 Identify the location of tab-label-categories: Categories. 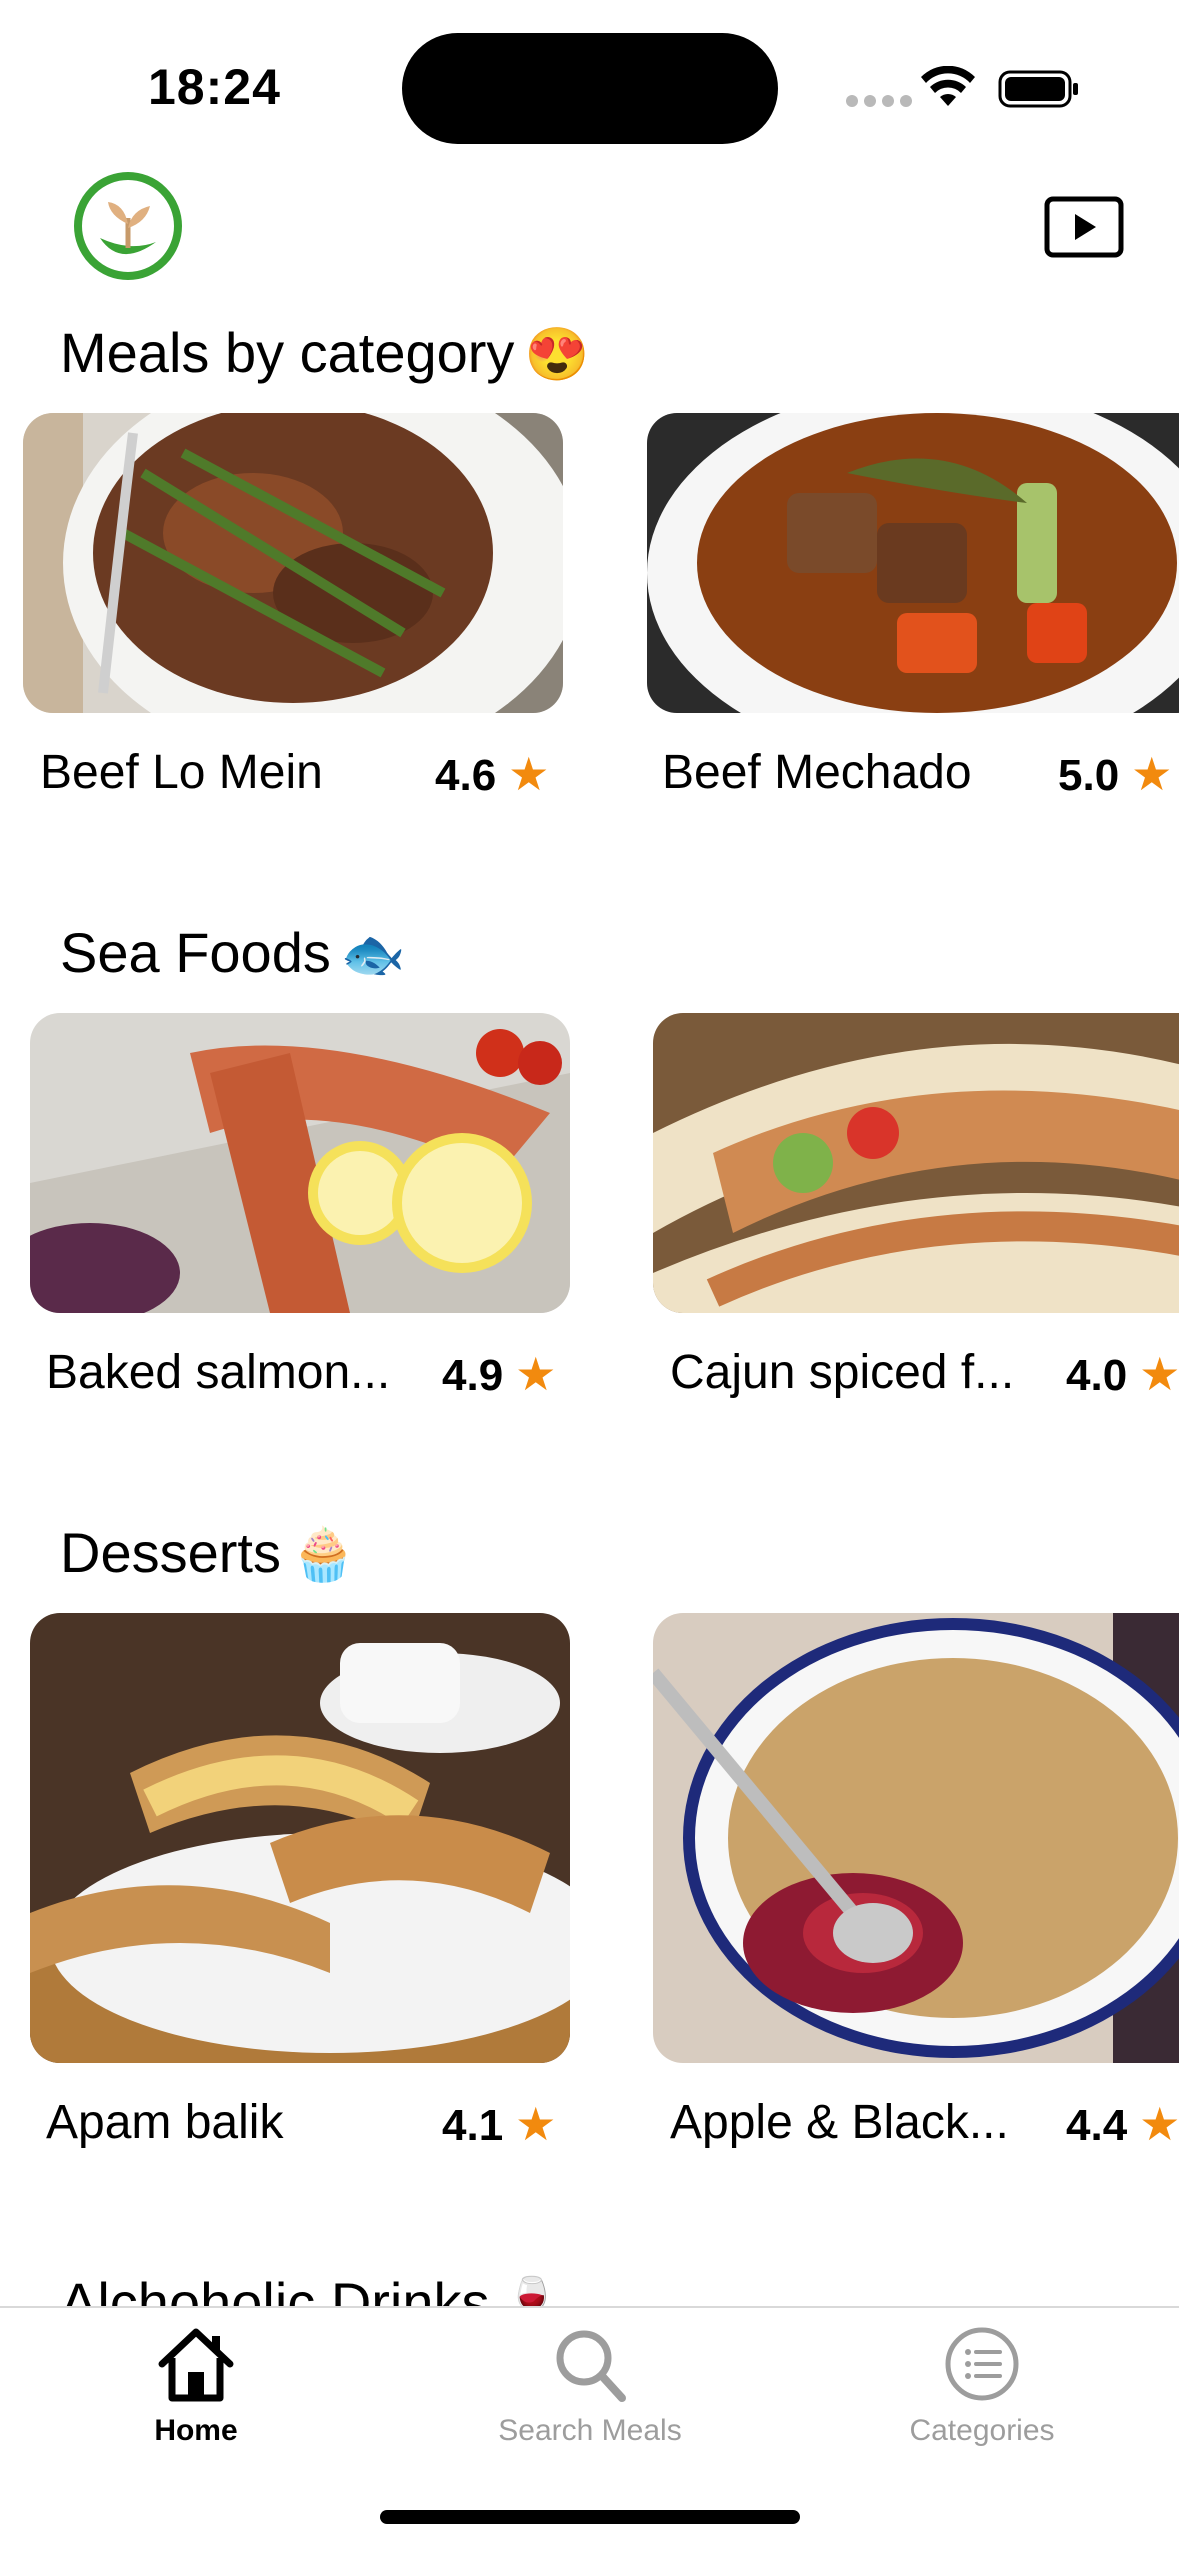
(982, 2430).